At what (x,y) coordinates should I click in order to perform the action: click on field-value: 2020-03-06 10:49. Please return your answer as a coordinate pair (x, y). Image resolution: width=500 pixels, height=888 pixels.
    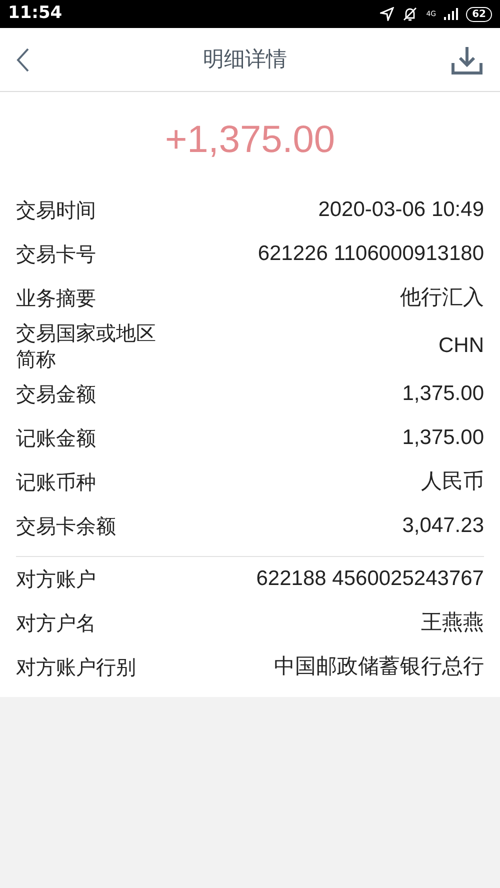
    Looking at the image, I should click on (401, 210).